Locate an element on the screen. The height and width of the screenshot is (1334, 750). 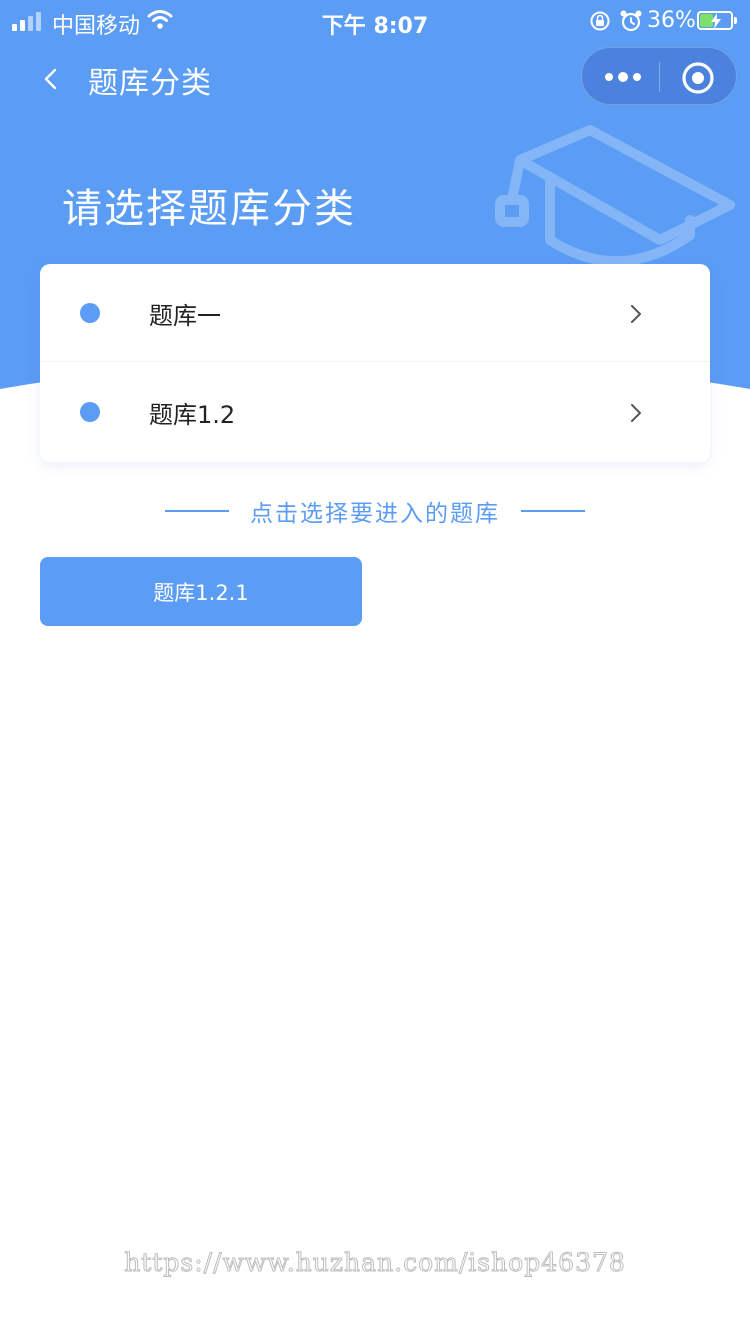
select-hint: 点击选择要进入的题库 is located at coordinates (375, 511).